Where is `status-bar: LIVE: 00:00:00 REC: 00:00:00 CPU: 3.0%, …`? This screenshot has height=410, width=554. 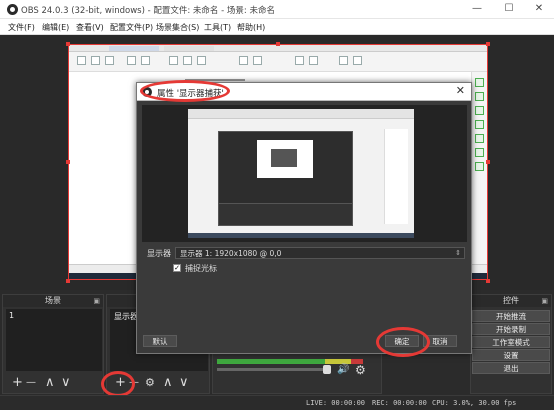
status-bar: LIVE: 00:00:00 REC: 00:00:00 CPU: 3.0%, … is located at coordinates (277, 402).